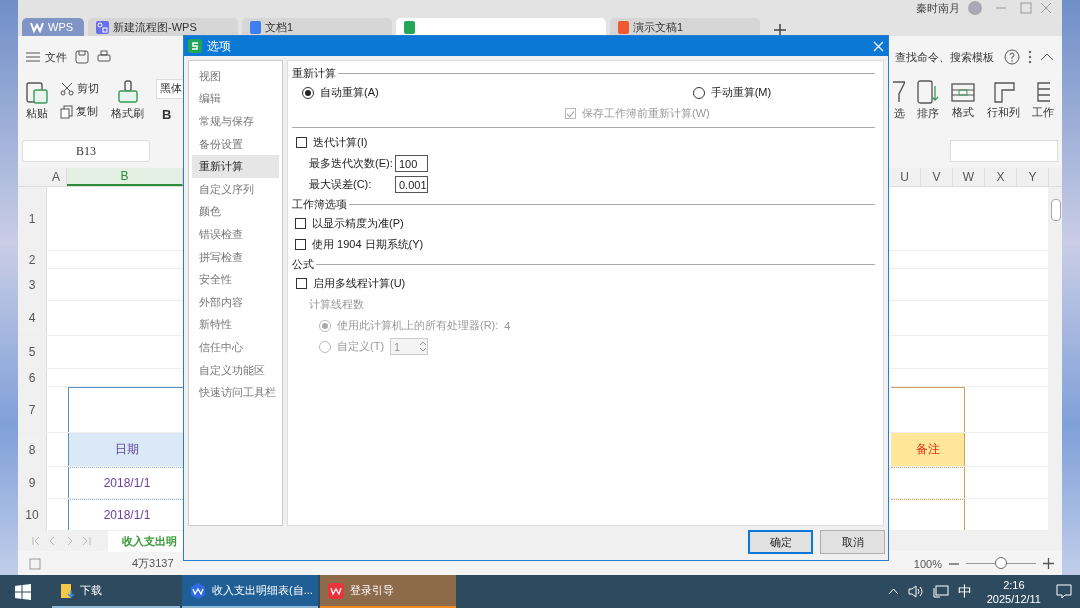  Describe the element at coordinates (79, 111) in the screenshot. I see `copy-button: 复制` at that location.